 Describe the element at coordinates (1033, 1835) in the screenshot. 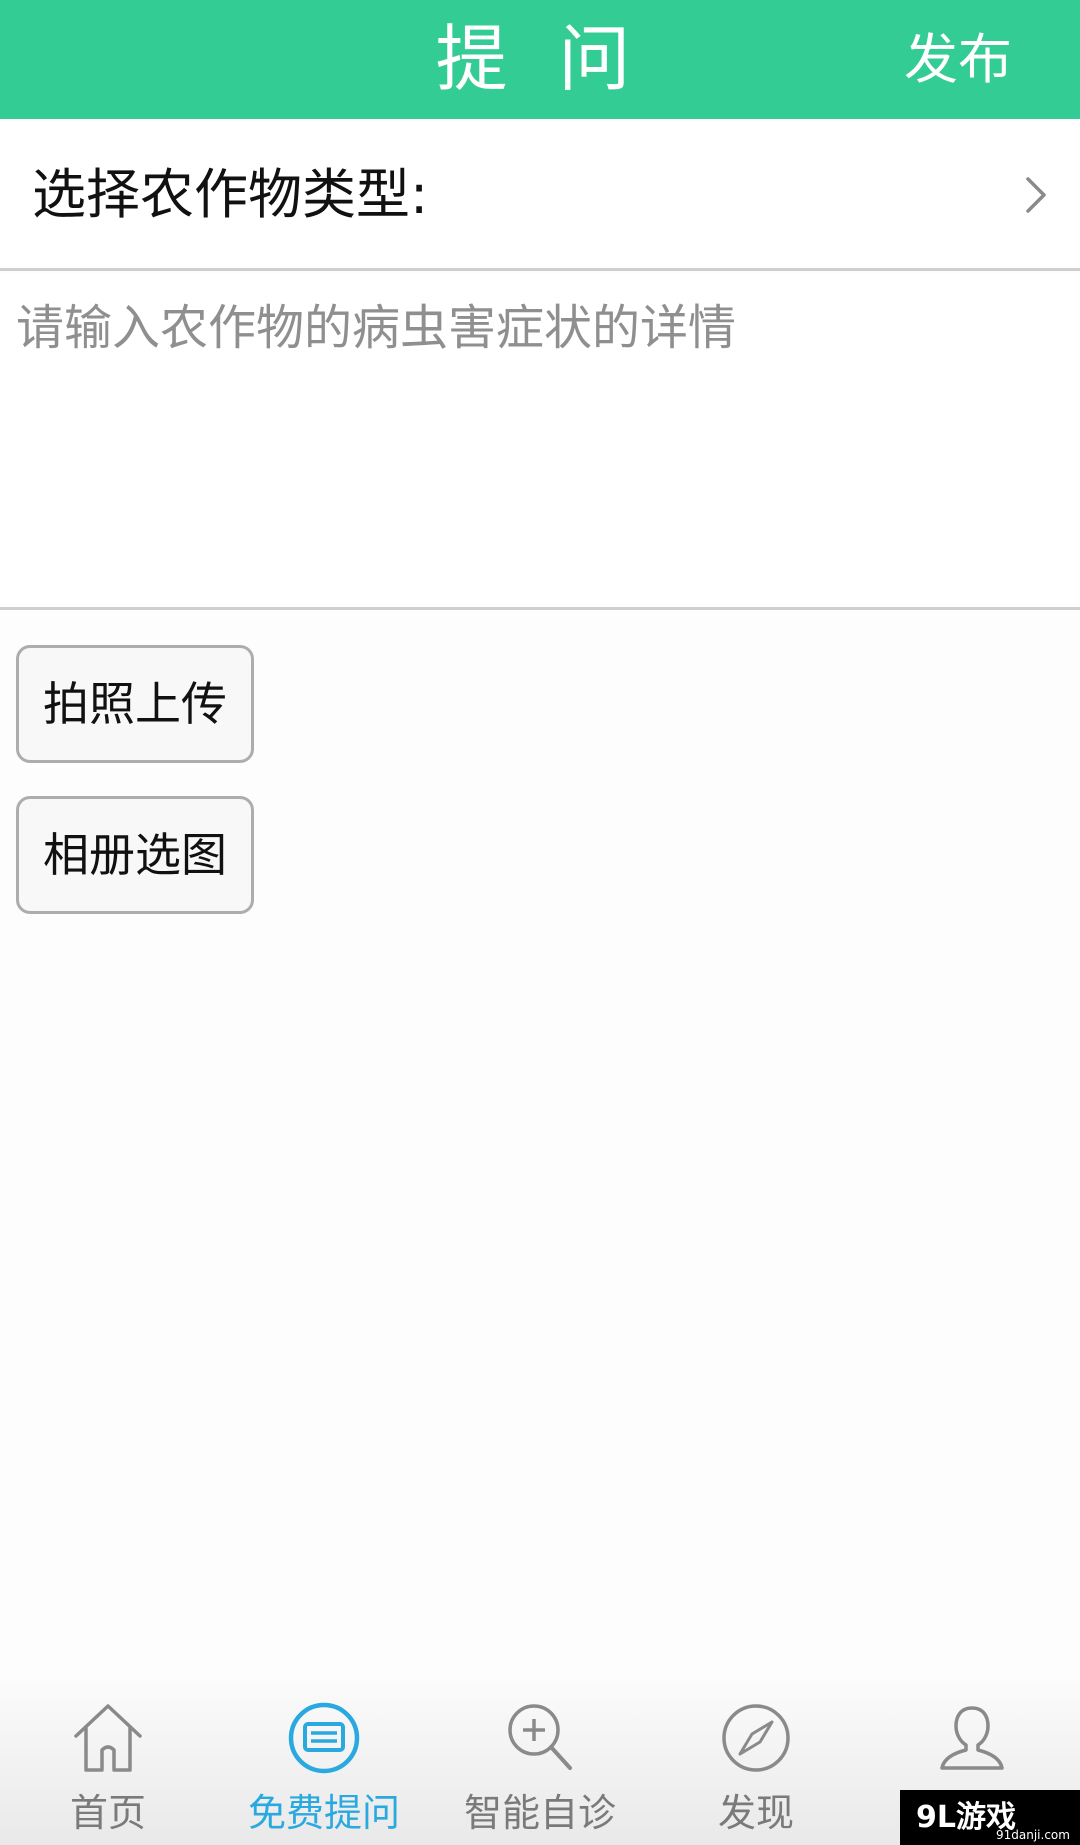

I see `watermark-site: 91danji.com` at that location.